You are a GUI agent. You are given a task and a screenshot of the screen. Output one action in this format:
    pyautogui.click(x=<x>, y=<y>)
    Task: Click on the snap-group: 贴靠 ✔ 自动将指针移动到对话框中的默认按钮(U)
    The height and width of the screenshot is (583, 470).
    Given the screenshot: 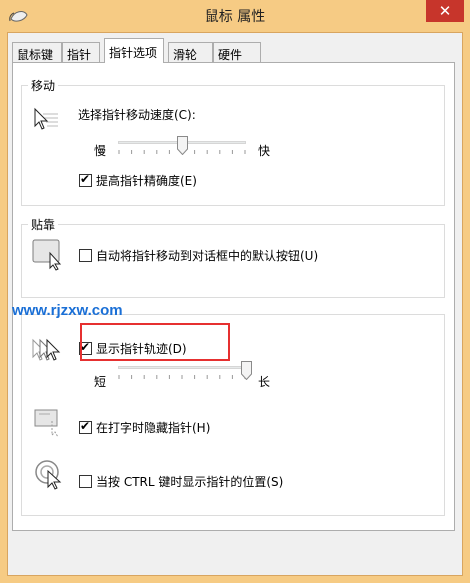 What is the action you would take?
    pyautogui.click(x=233, y=257)
    